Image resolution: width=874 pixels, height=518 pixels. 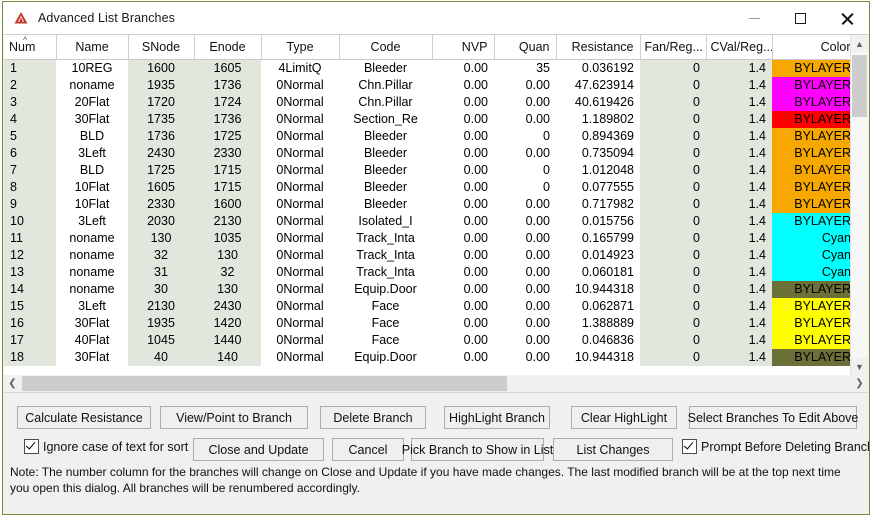 I want to click on cell-type: 4LimitQ, so click(x=300, y=68).